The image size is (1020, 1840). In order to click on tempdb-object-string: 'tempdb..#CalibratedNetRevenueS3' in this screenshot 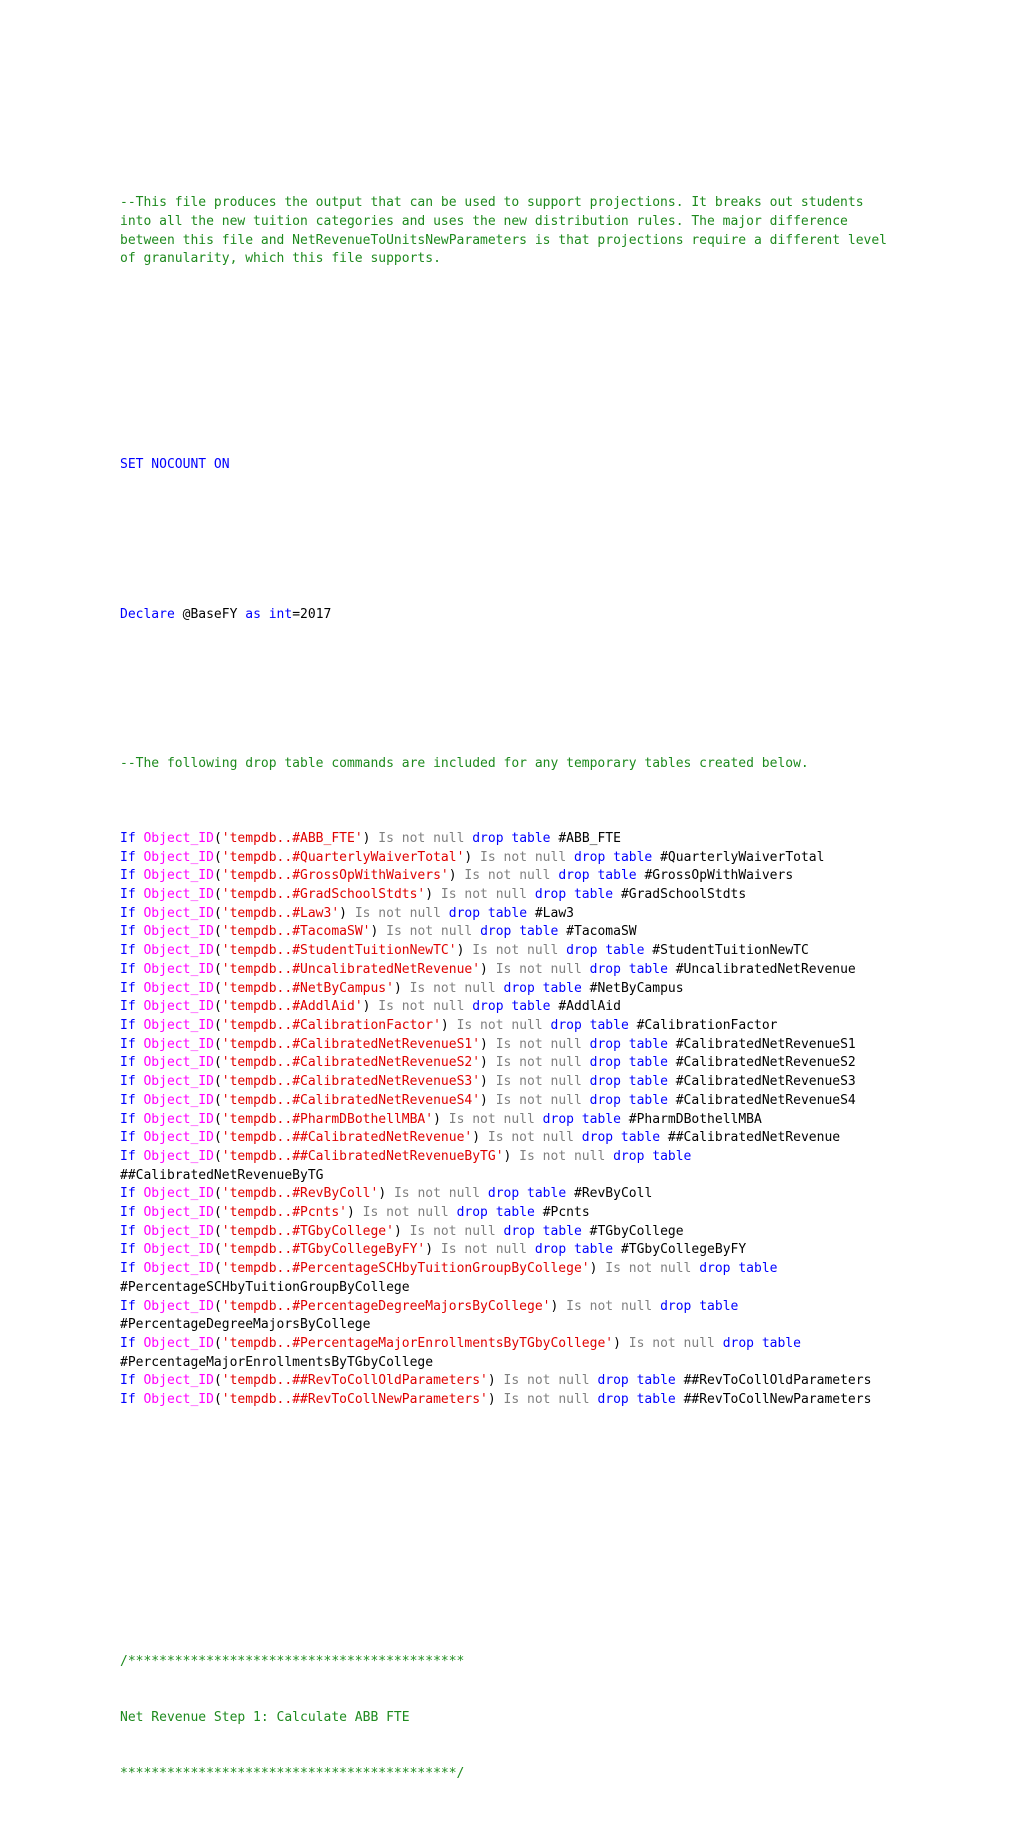, I will do `click(351, 1082)`.